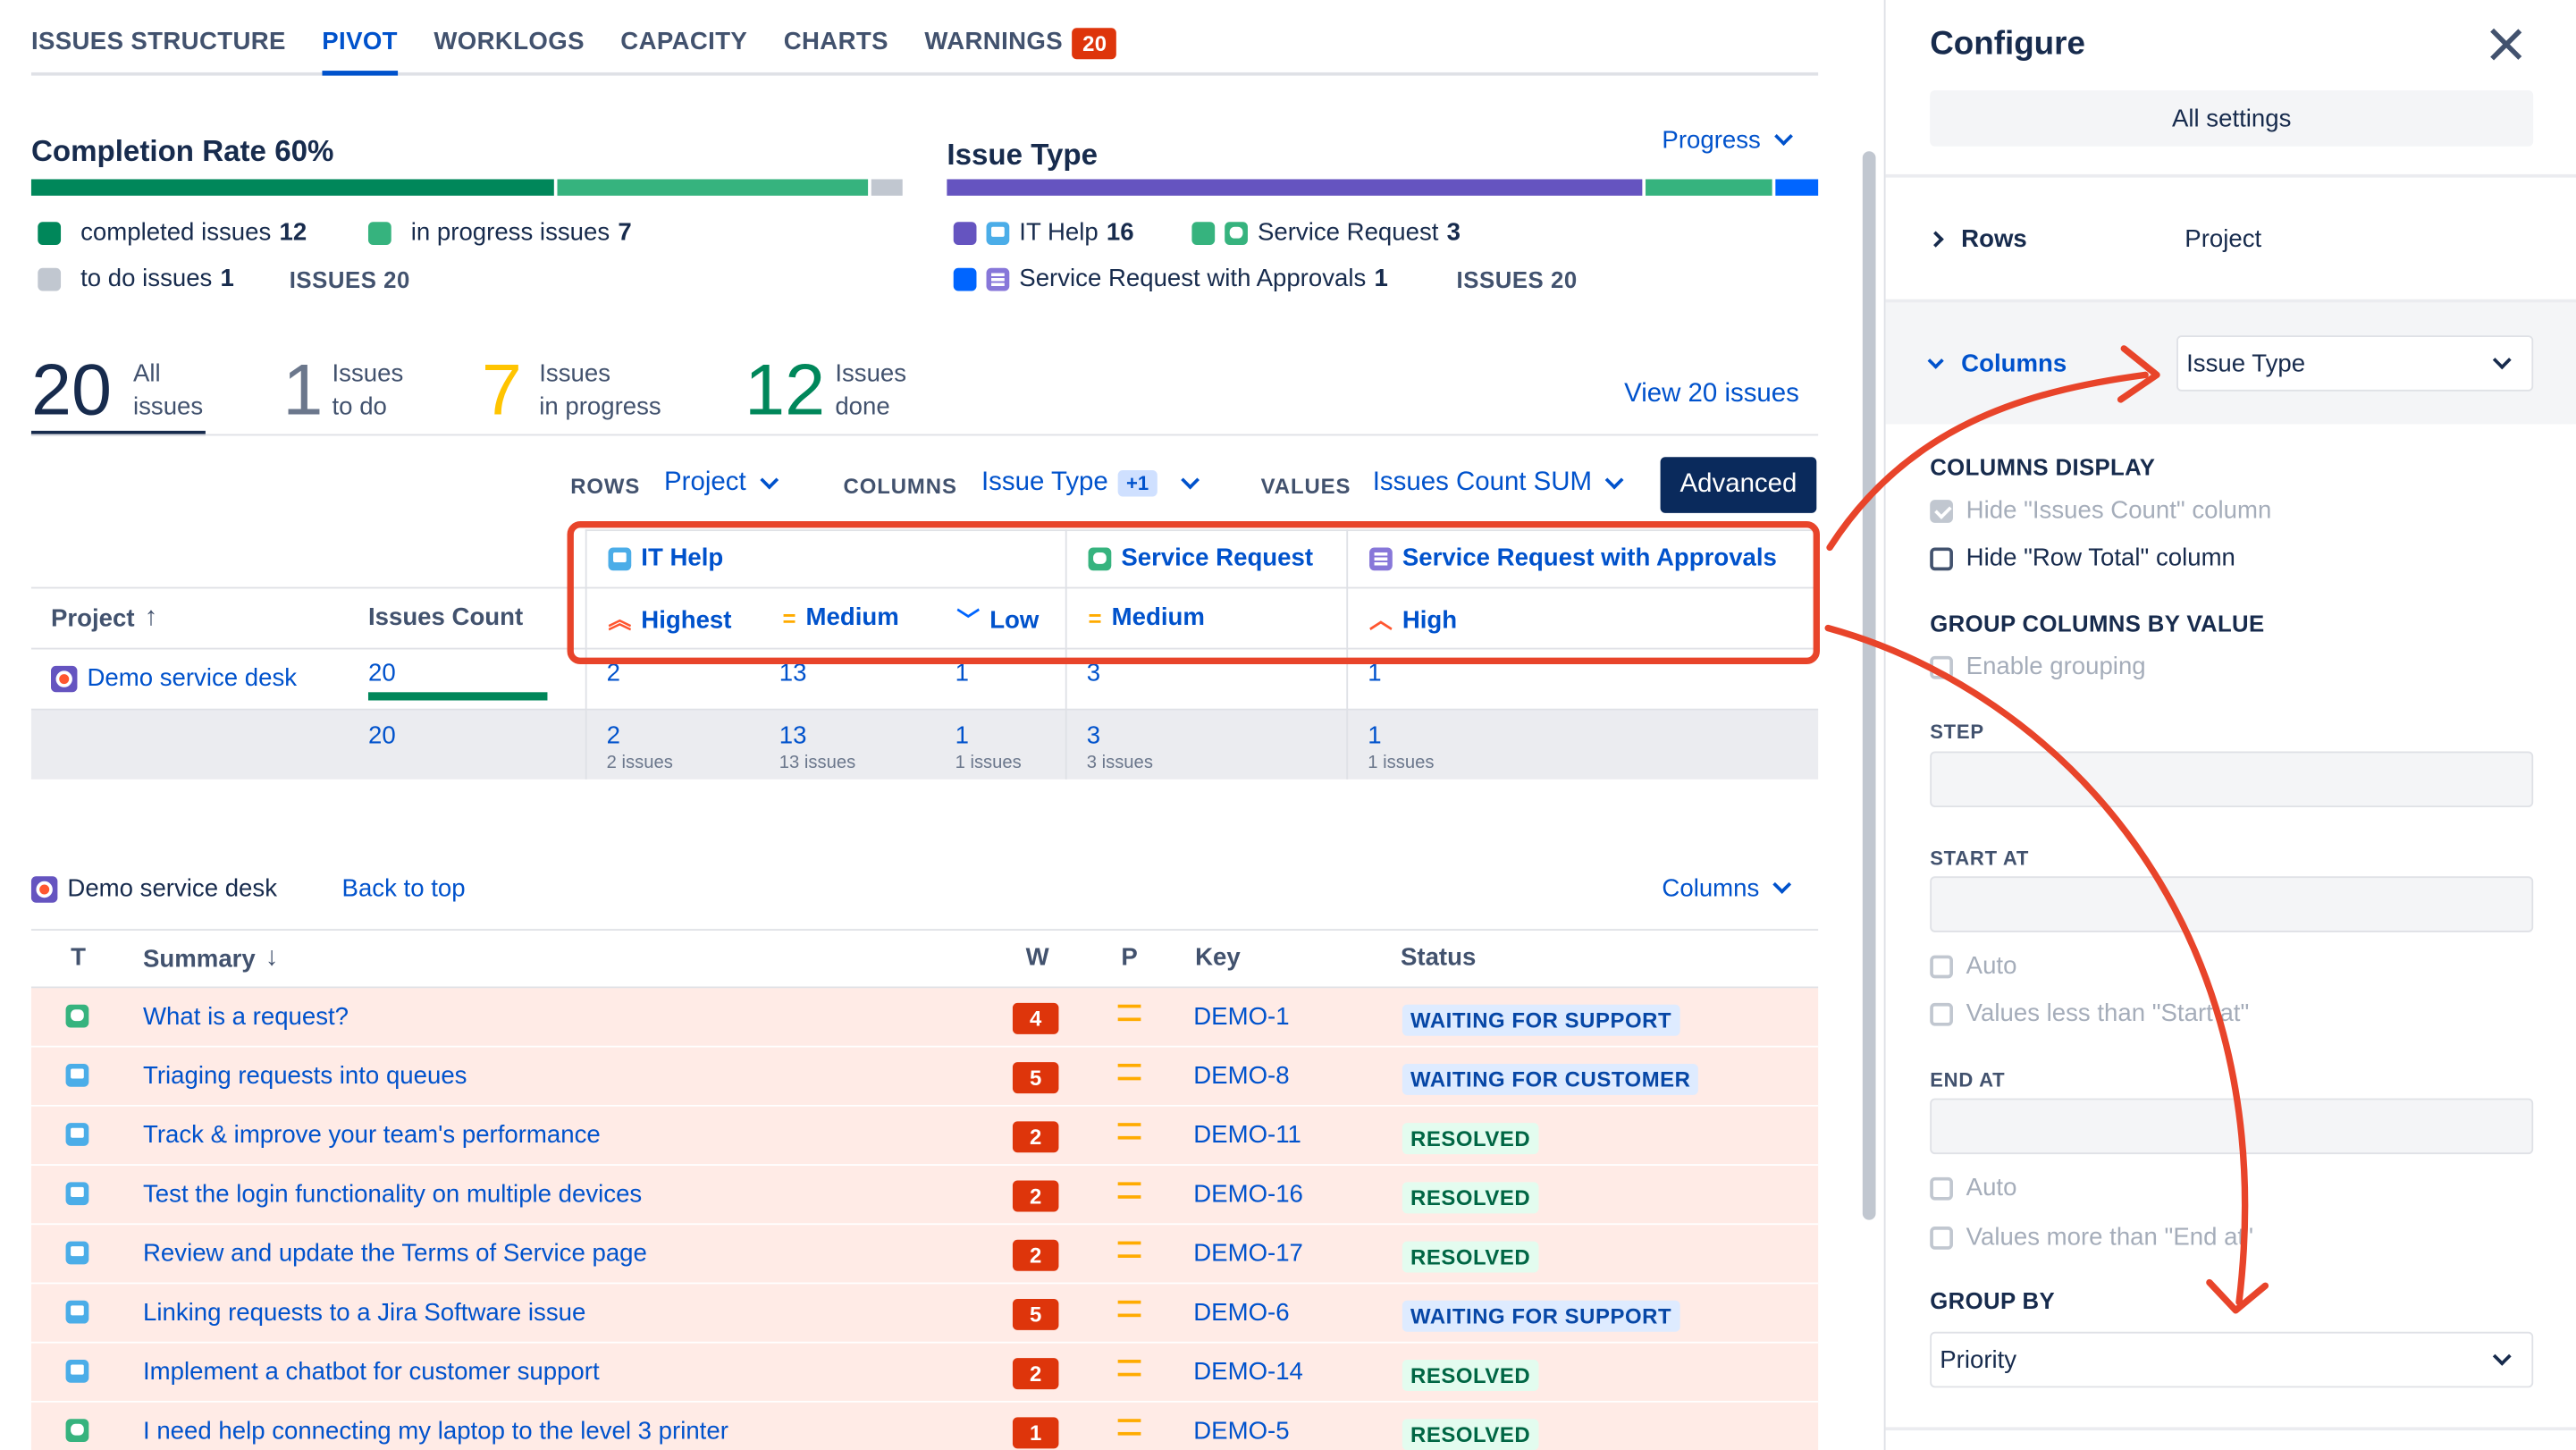 This screenshot has width=2576, height=1450. Describe the element at coordinates (246, 1017) in the screenshot. I see `issue-summary: What is a request?` at that location.